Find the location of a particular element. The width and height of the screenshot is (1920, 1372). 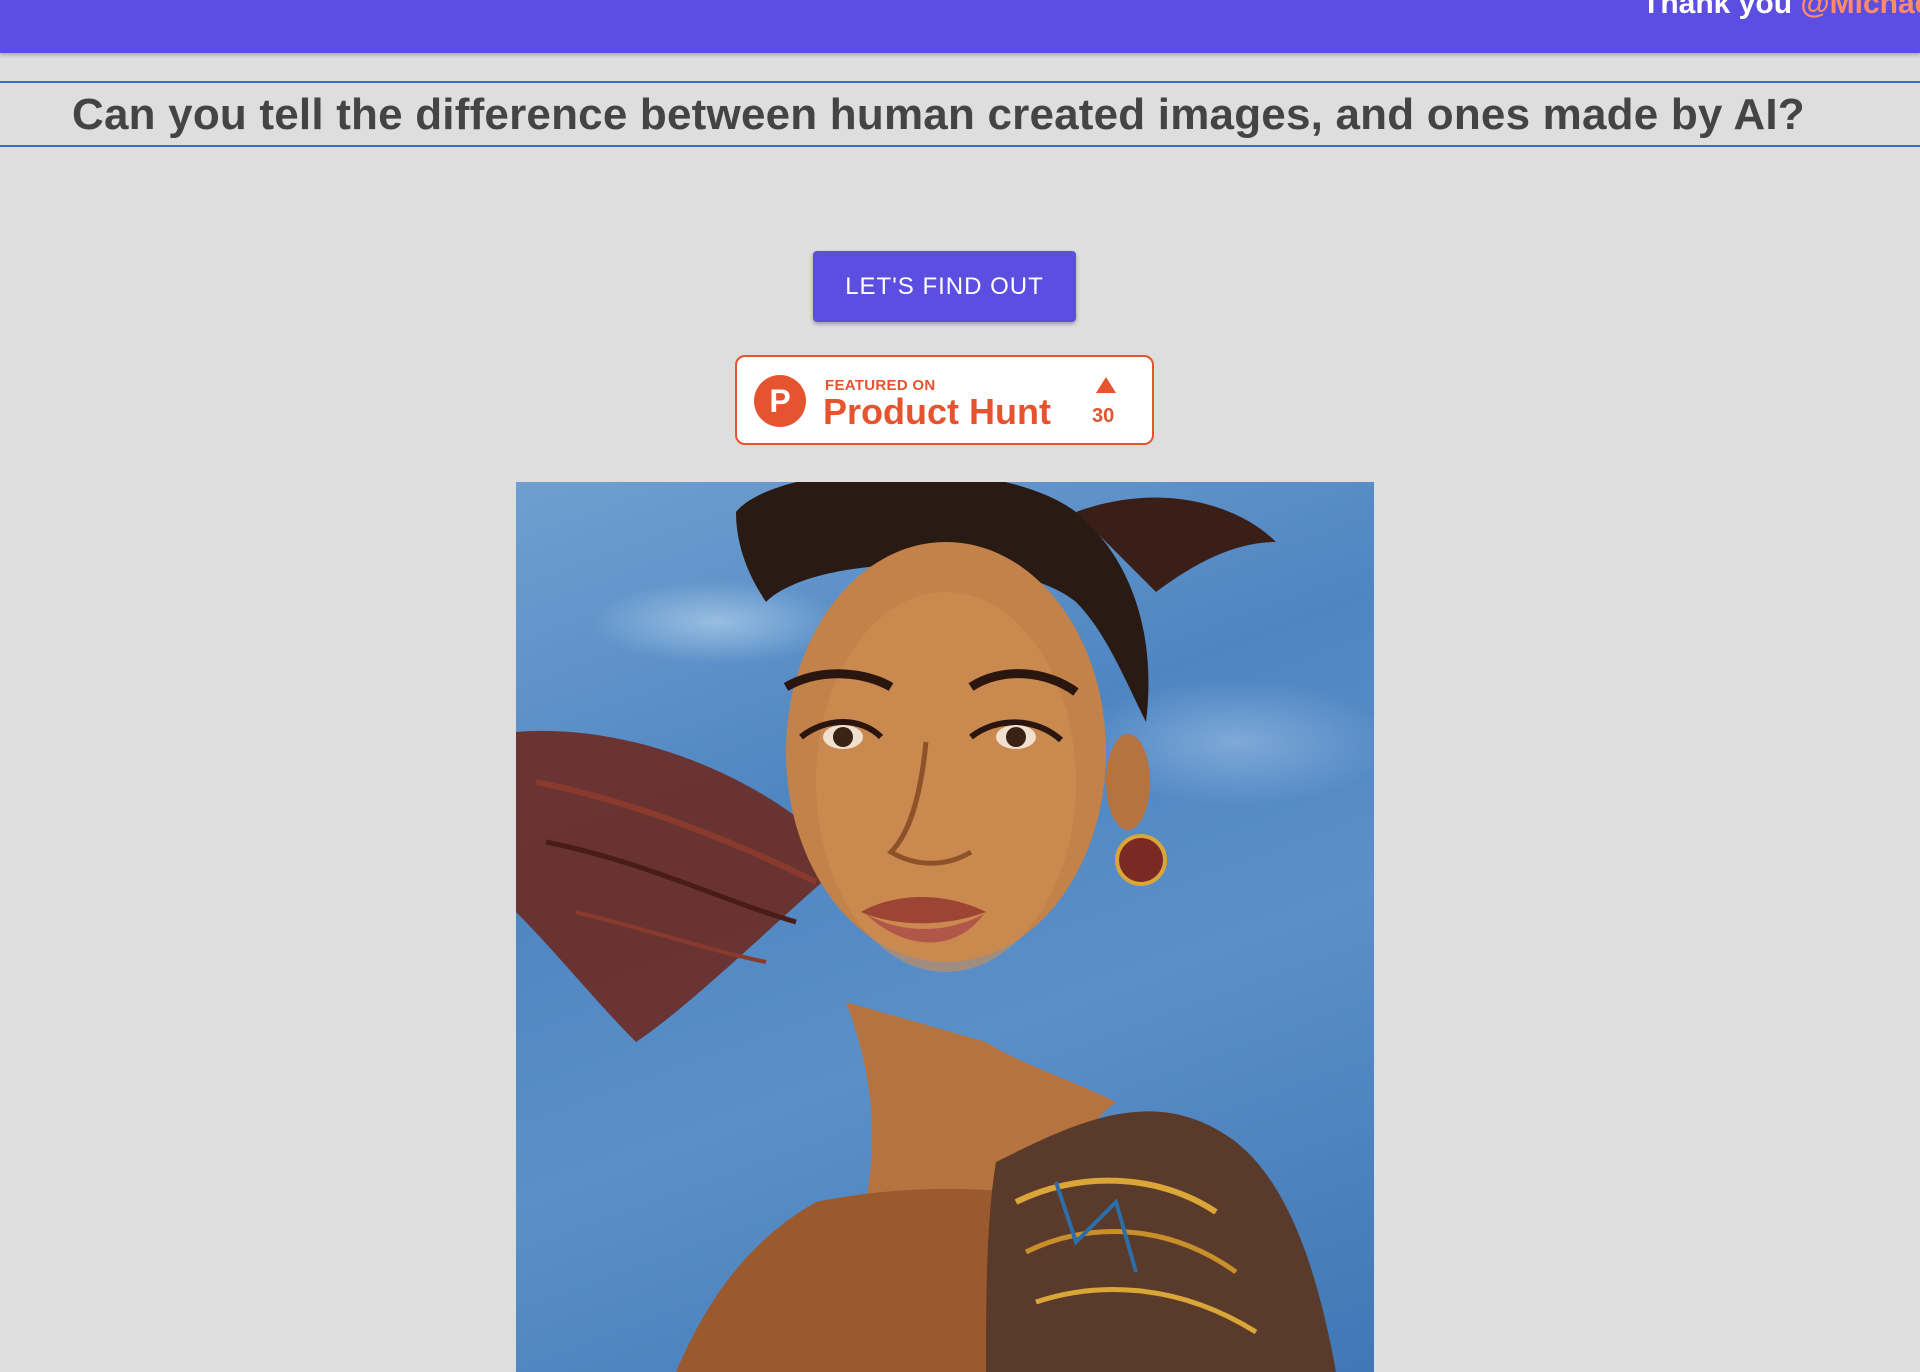

thanks-message: Thank you @Michael is located at coordinates (1781, 10).